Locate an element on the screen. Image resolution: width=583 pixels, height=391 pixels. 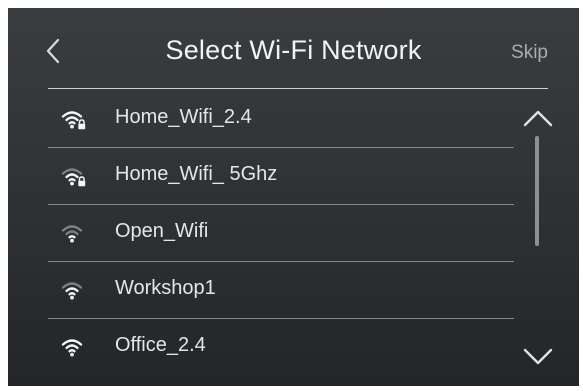
chevron-up-icon is located at coordinates (538, 118).